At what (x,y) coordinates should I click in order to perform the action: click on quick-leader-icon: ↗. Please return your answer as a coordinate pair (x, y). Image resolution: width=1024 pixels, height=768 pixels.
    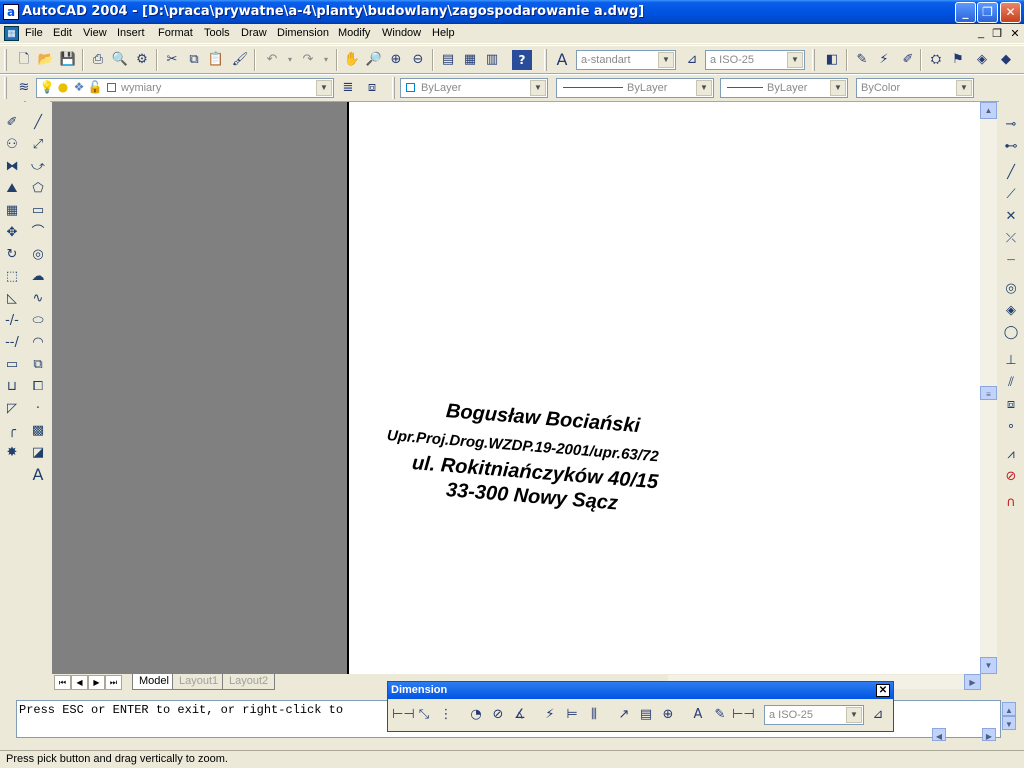
    Looking at the image, I should click on (624, 715).